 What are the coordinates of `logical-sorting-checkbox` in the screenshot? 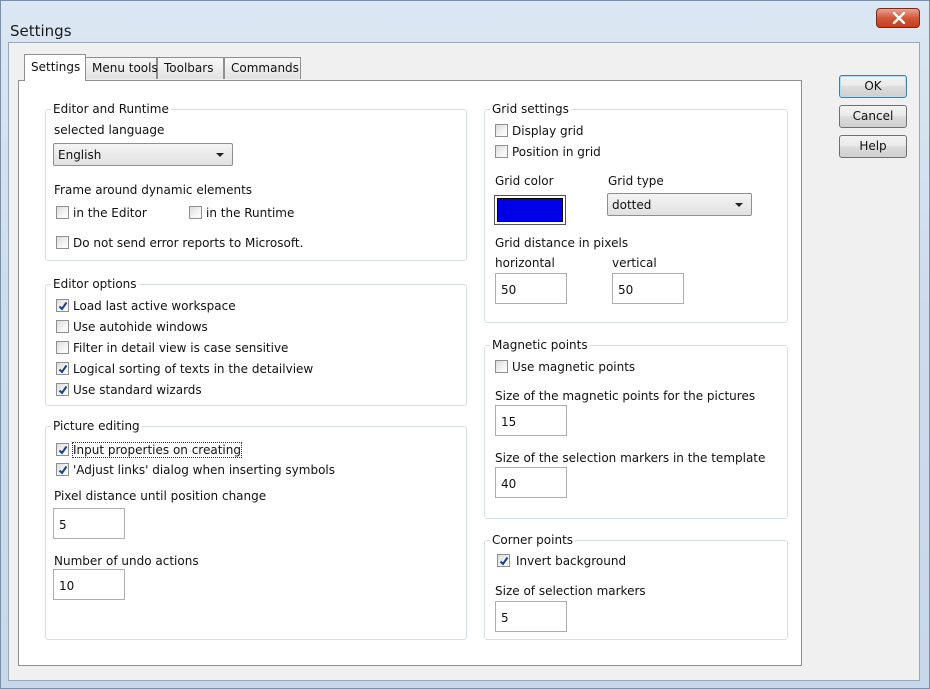 It's located at (62, 368).